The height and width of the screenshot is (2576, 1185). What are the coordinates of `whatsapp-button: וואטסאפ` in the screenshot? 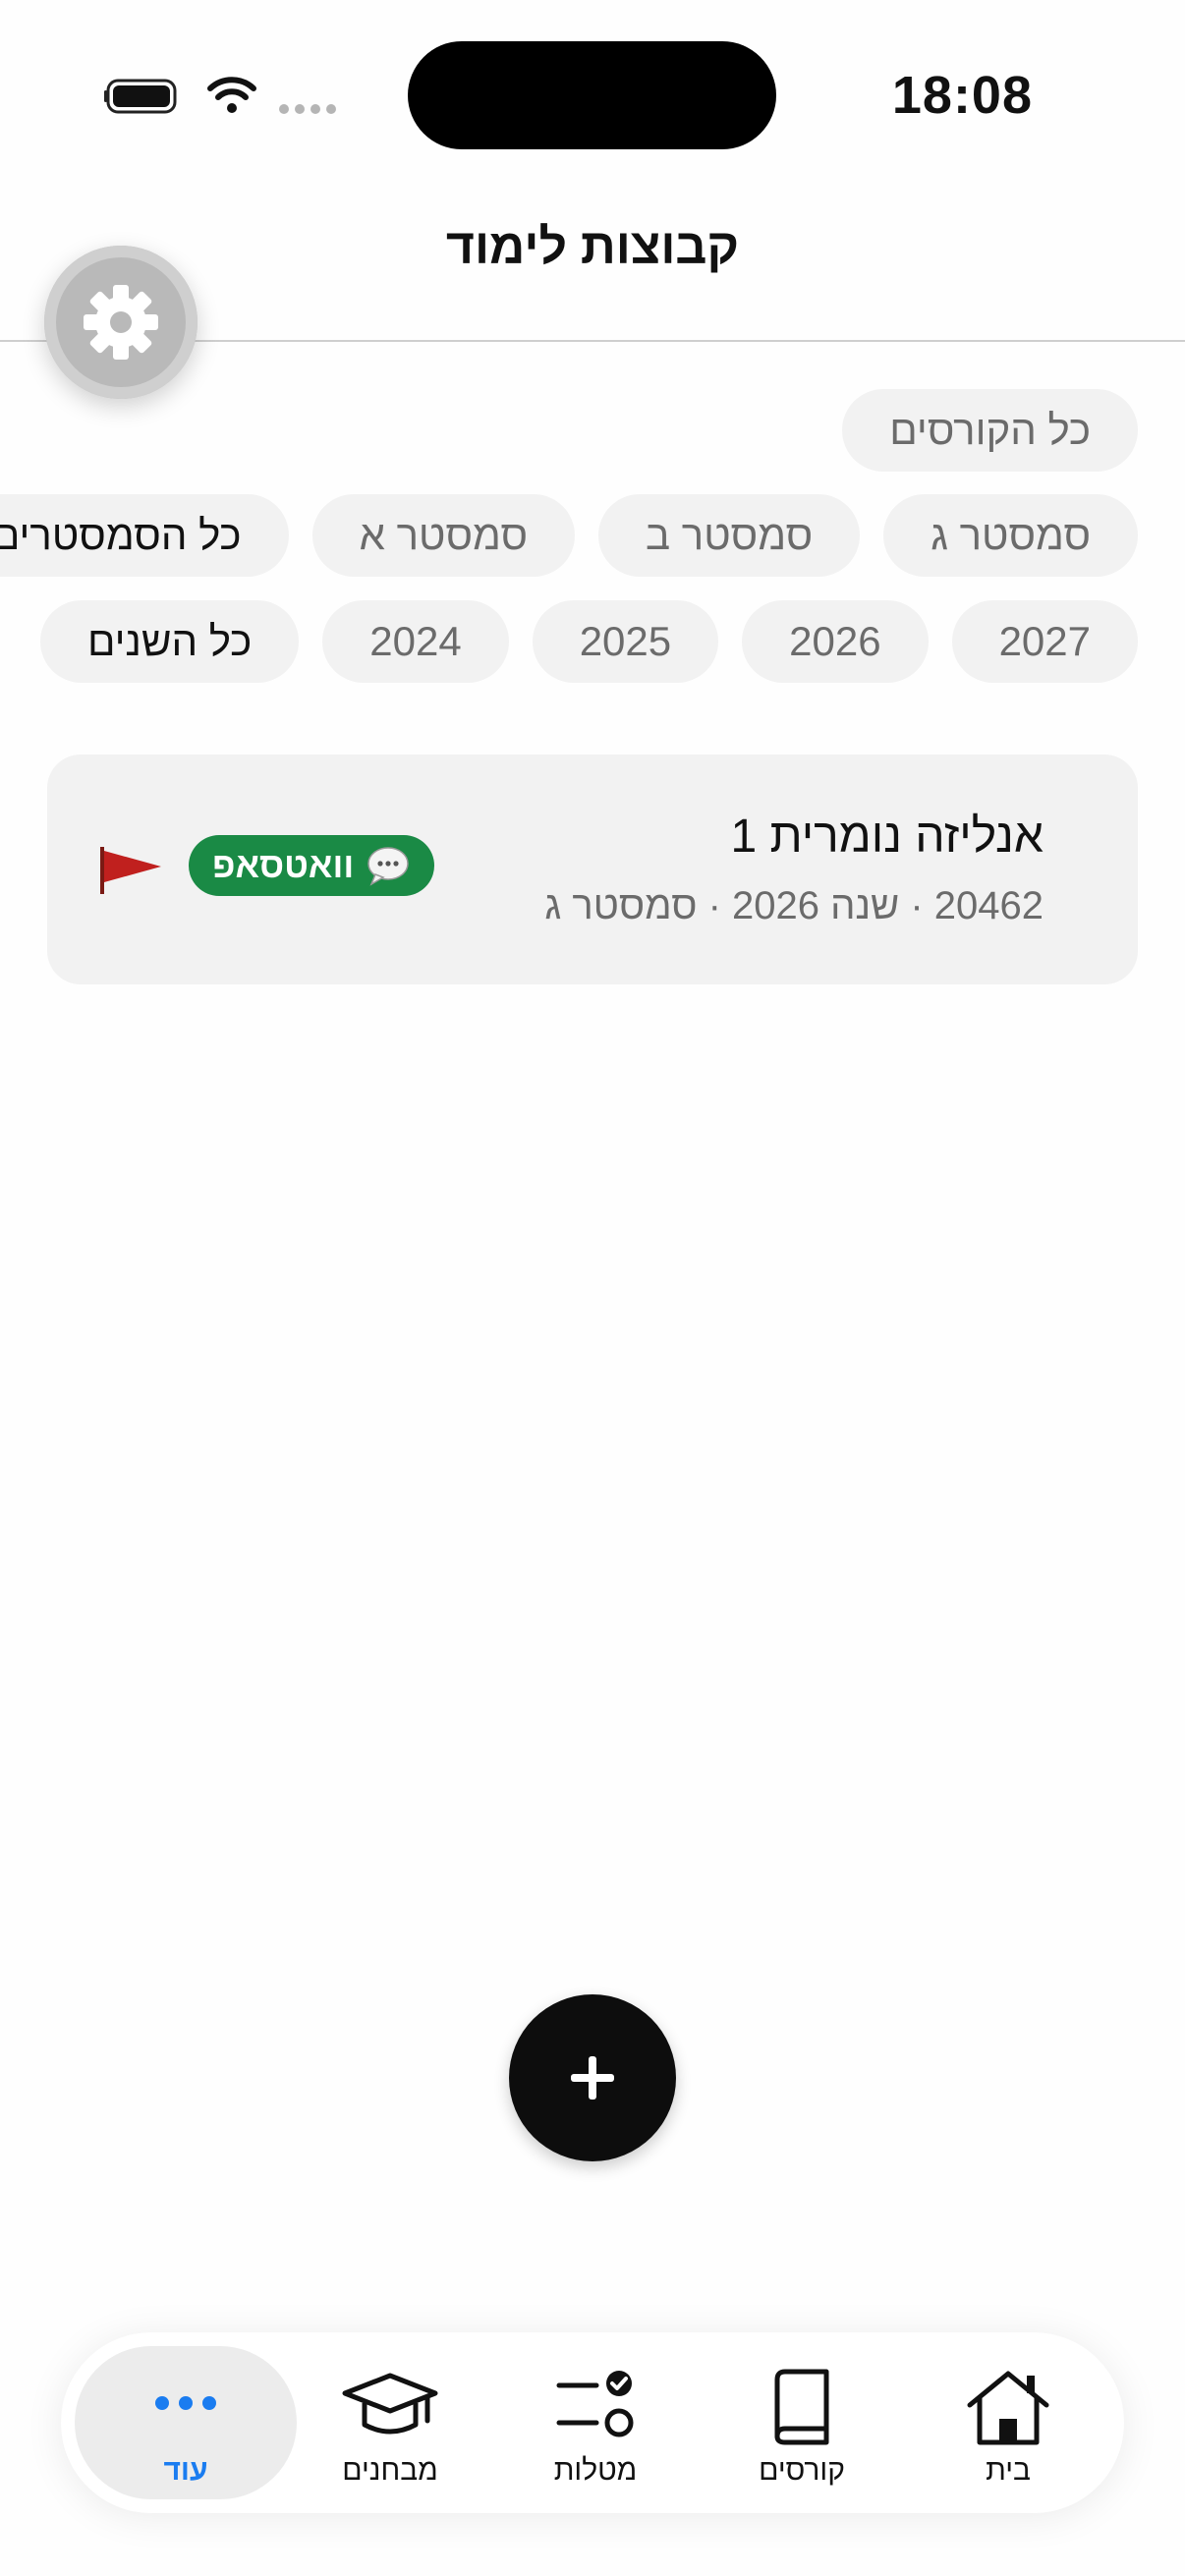 It's located at (312, 865).